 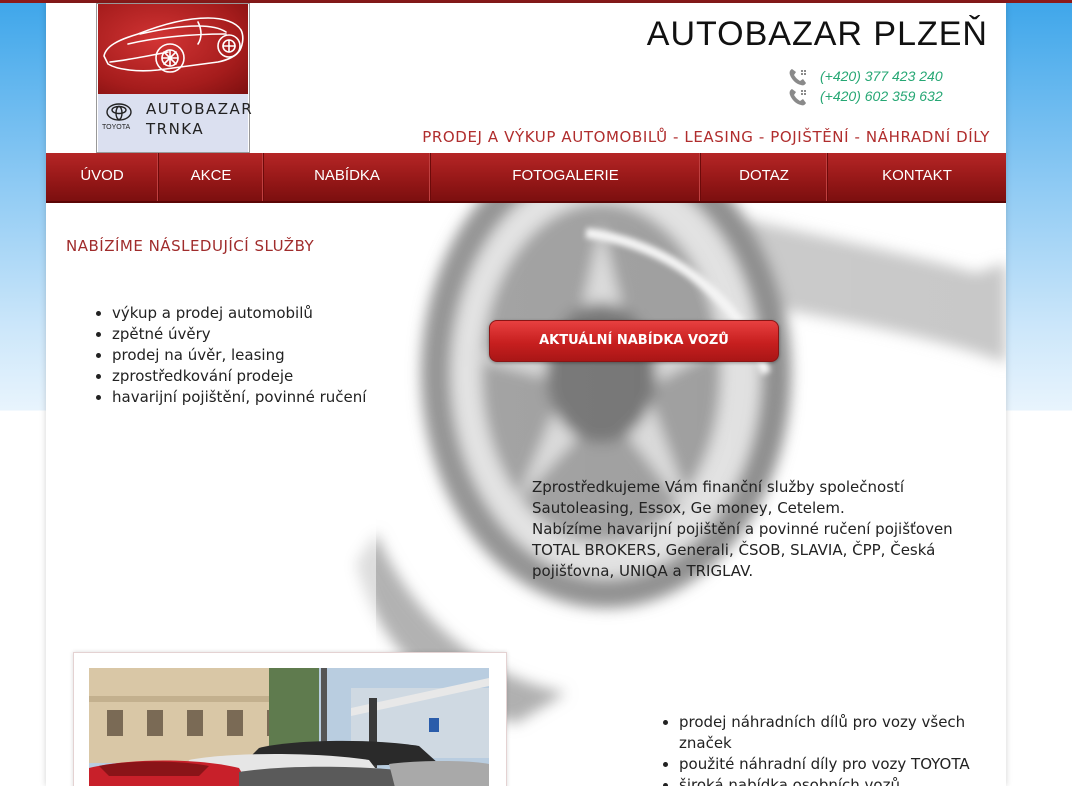 I want to click on logo-car-panel, so click(x=173, y=49).